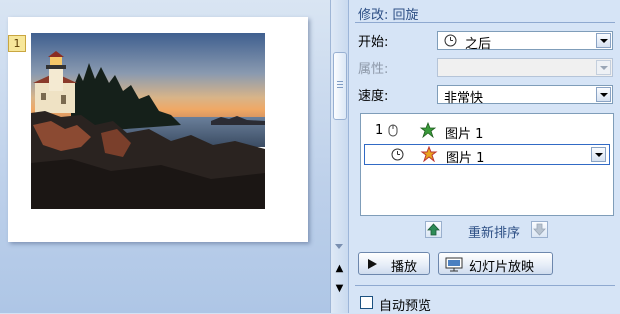 This screenshot has height=314, width=620. I want to click on play-button: 播放, so click(394, 263).